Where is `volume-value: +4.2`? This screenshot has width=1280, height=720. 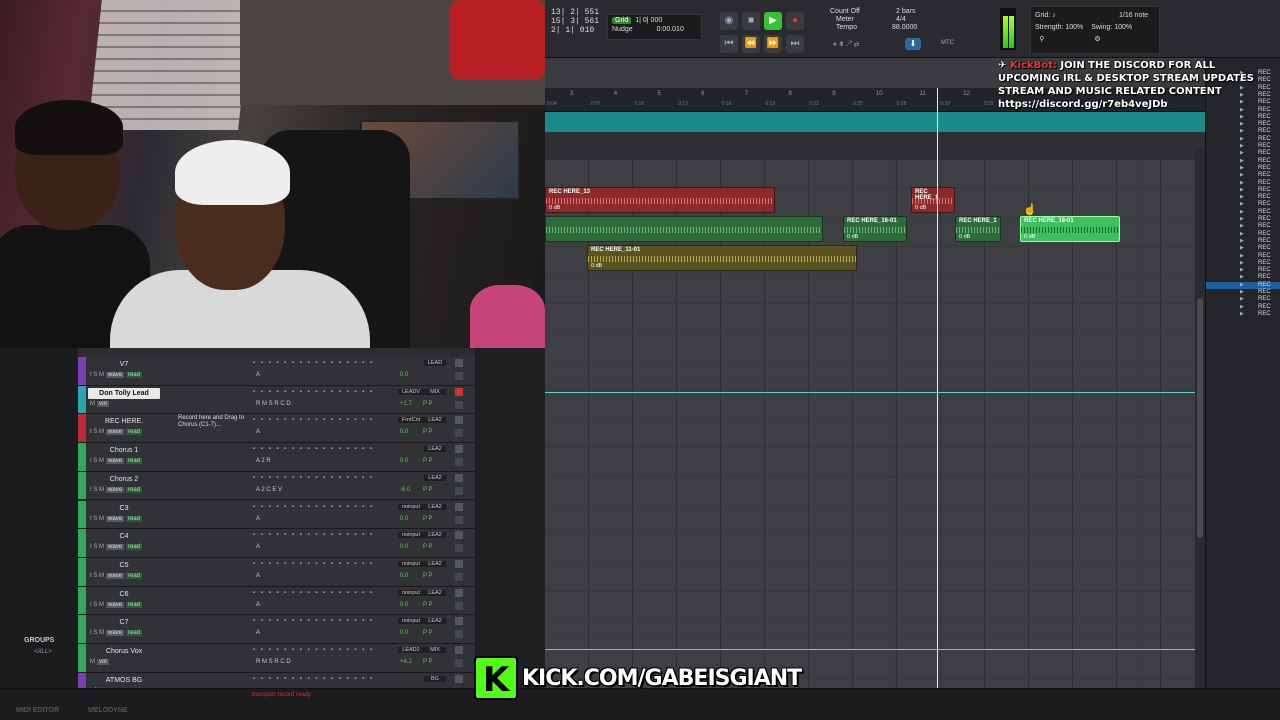
volume-value: +4.2 is located at coordinates (406, 662).